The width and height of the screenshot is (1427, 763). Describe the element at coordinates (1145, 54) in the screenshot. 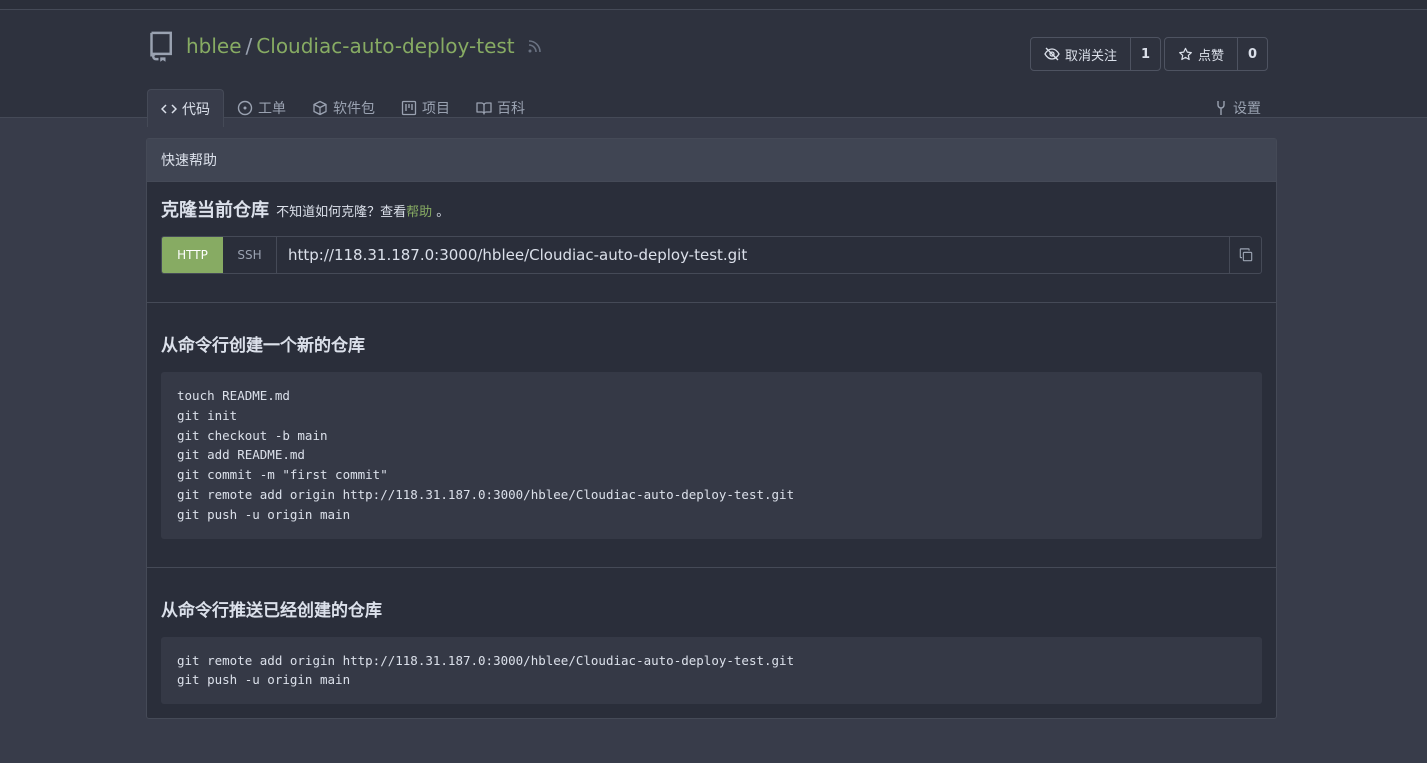

I see `watch-count: 1` at that location.